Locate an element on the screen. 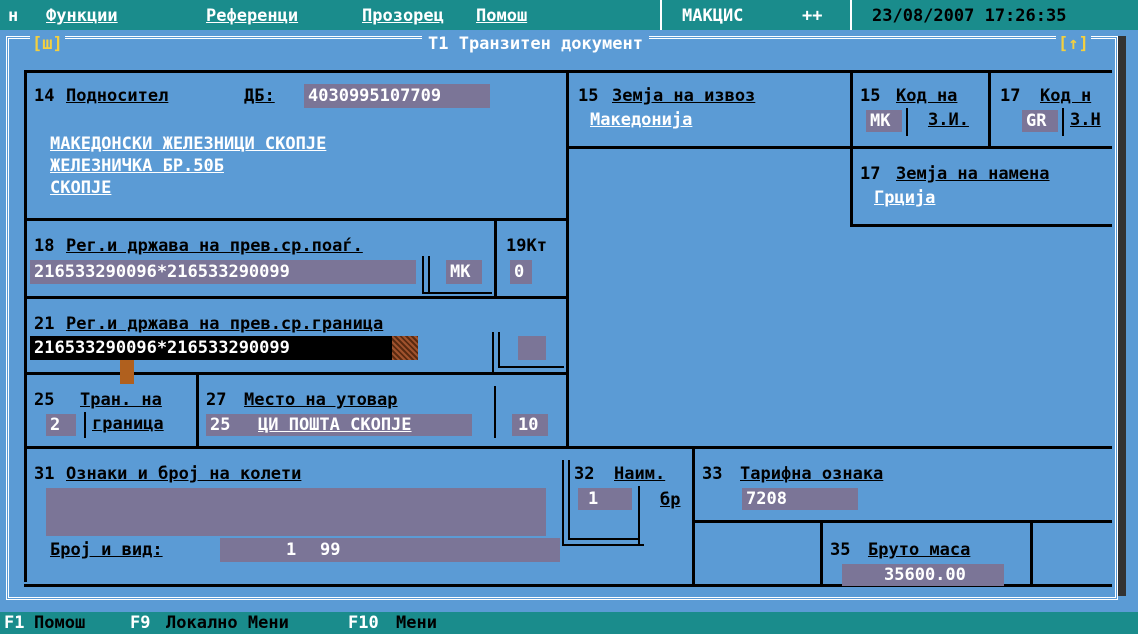  app-name: МАКЦИС is located at coordinates (713, 16).